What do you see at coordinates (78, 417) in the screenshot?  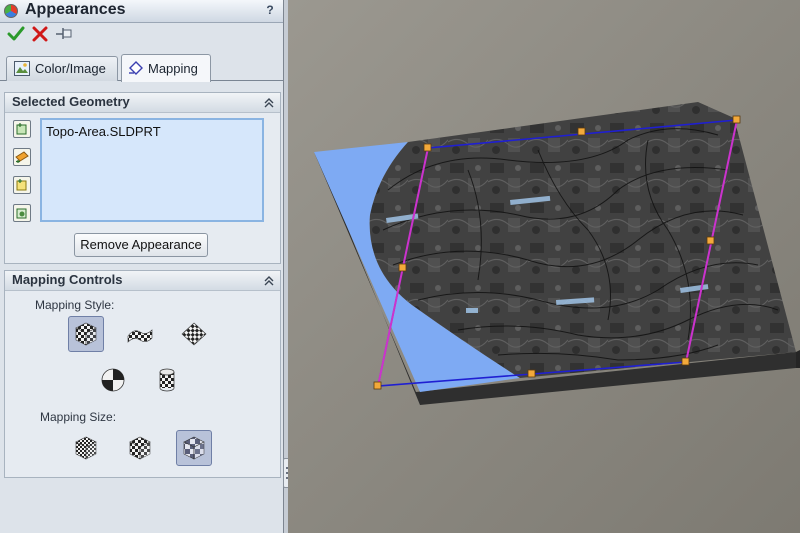 I see `mapping-size-label: Mapping Size:` at bounding box center [78, 417].